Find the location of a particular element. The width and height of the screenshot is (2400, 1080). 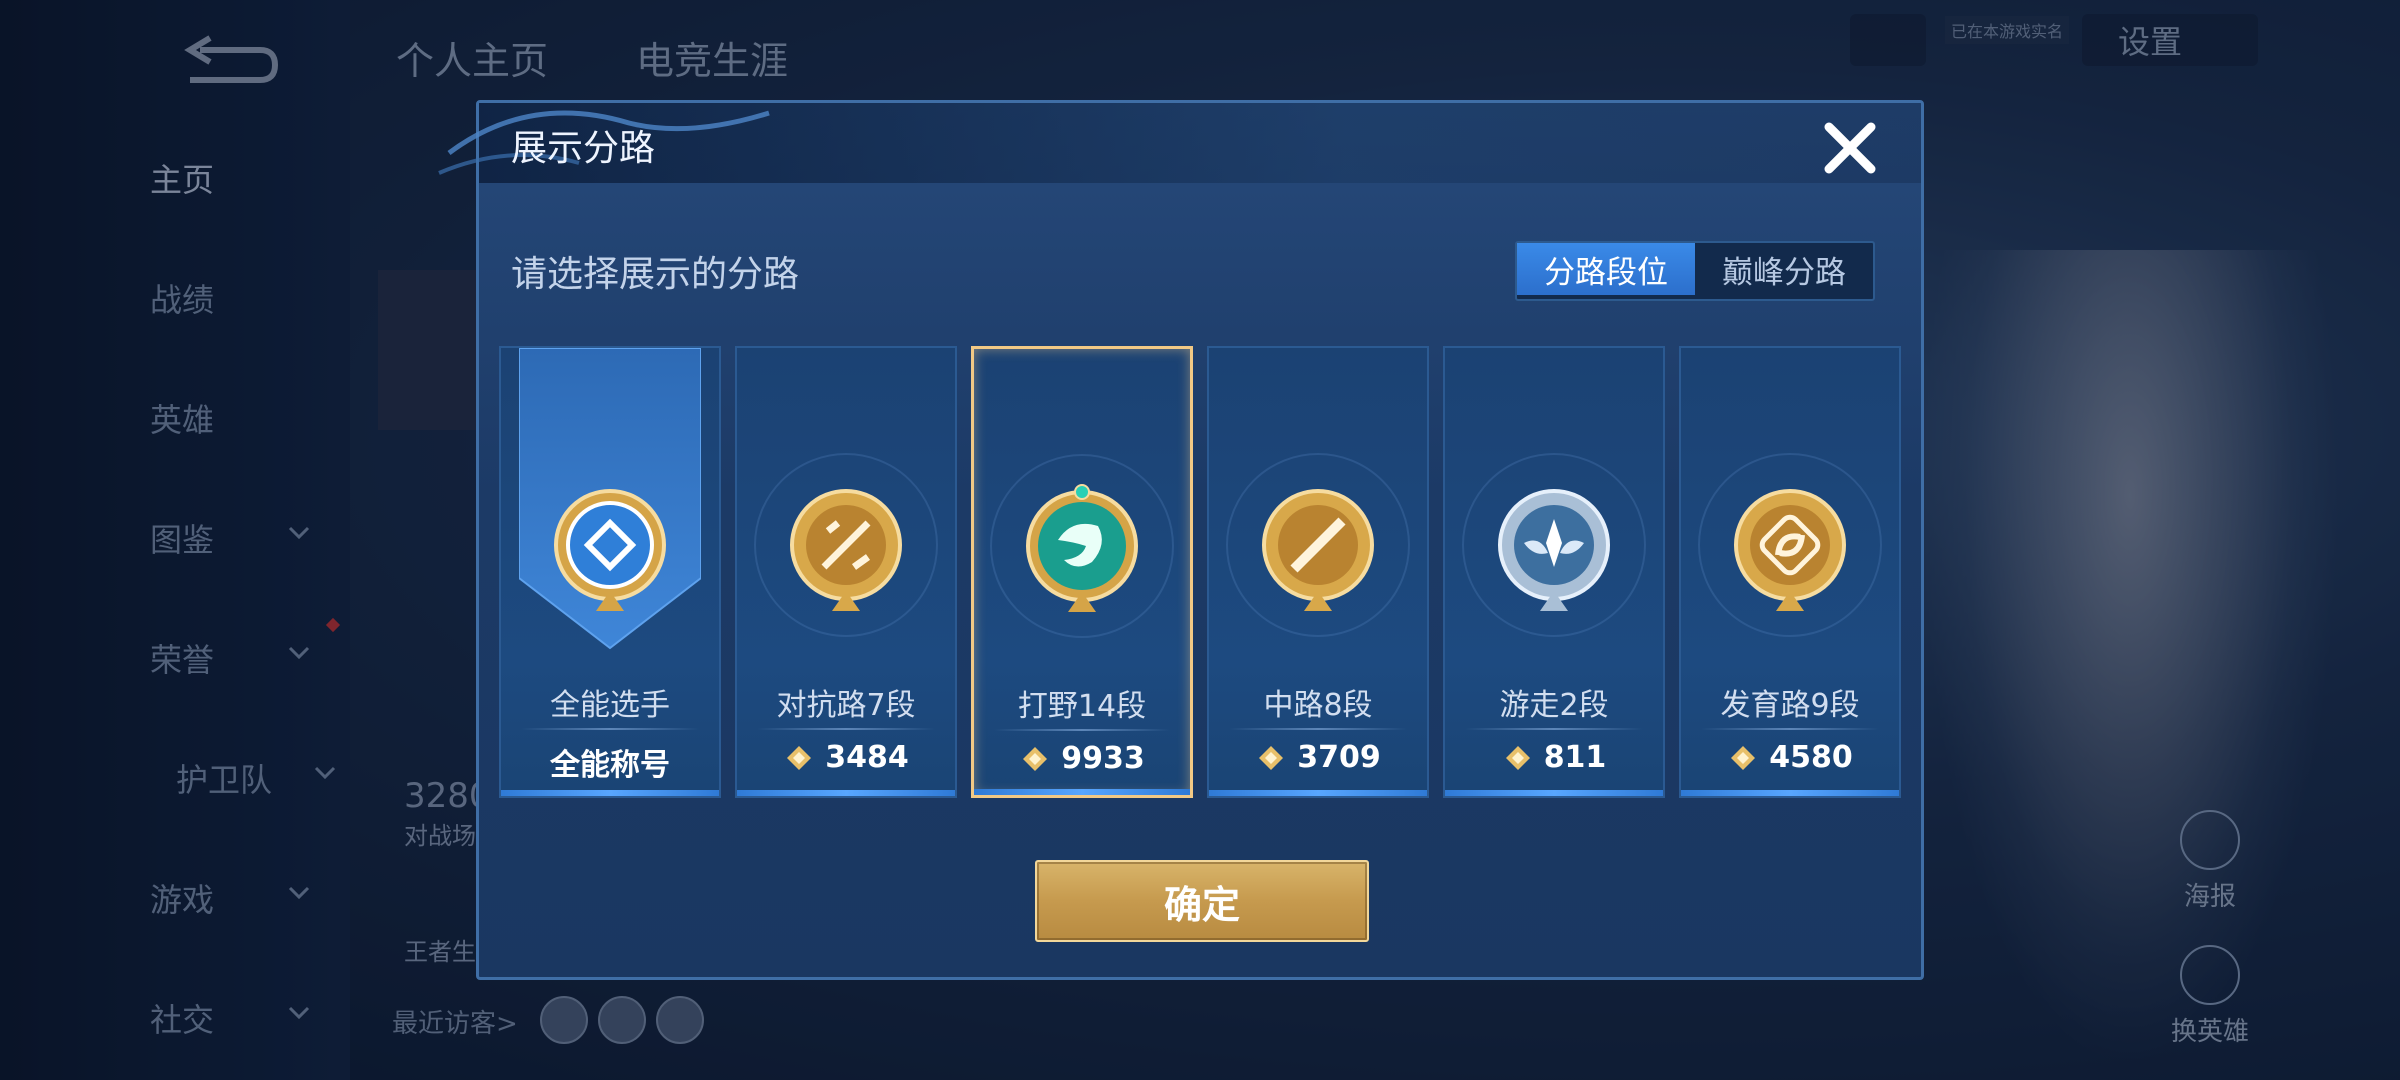

lane-card-clash: 对抗路7段 3484 is located at coordinates (846, 572).